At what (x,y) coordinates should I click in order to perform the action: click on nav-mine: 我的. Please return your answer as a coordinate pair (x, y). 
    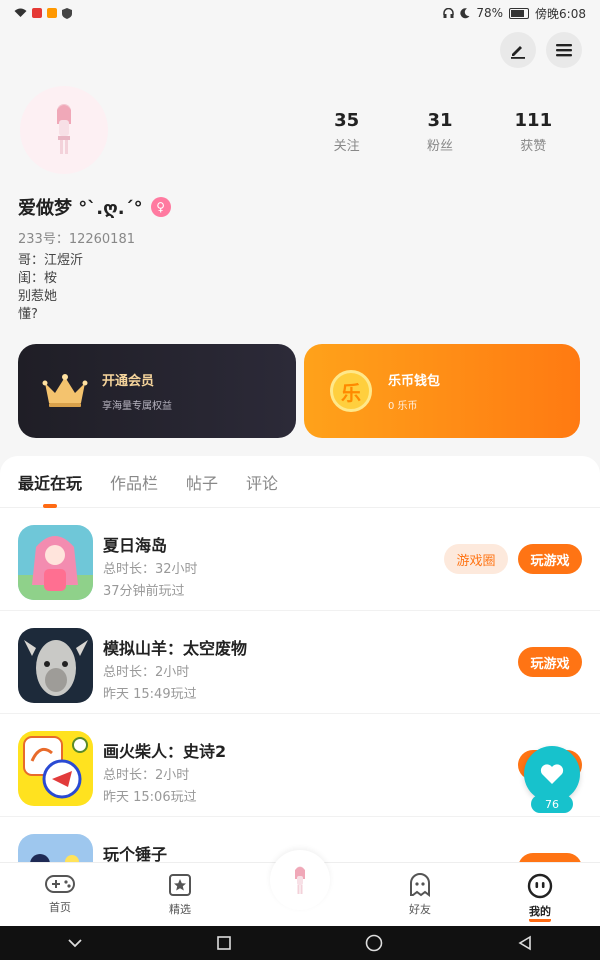
    Looking at the image, I should click on (540, 894).